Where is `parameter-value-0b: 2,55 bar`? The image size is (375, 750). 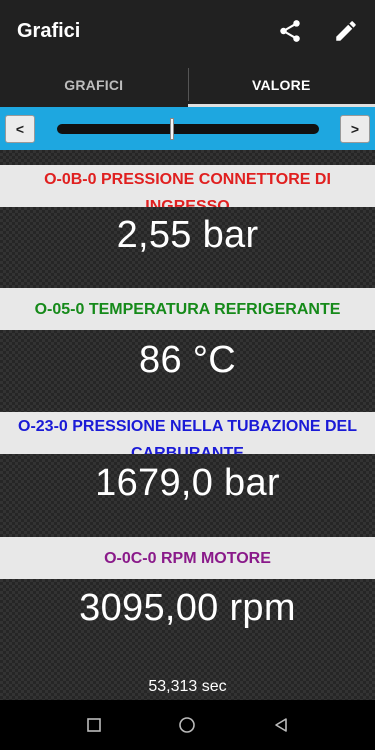
parameter-value-0b: 2,55 bar is located at coordinates (187, 235).